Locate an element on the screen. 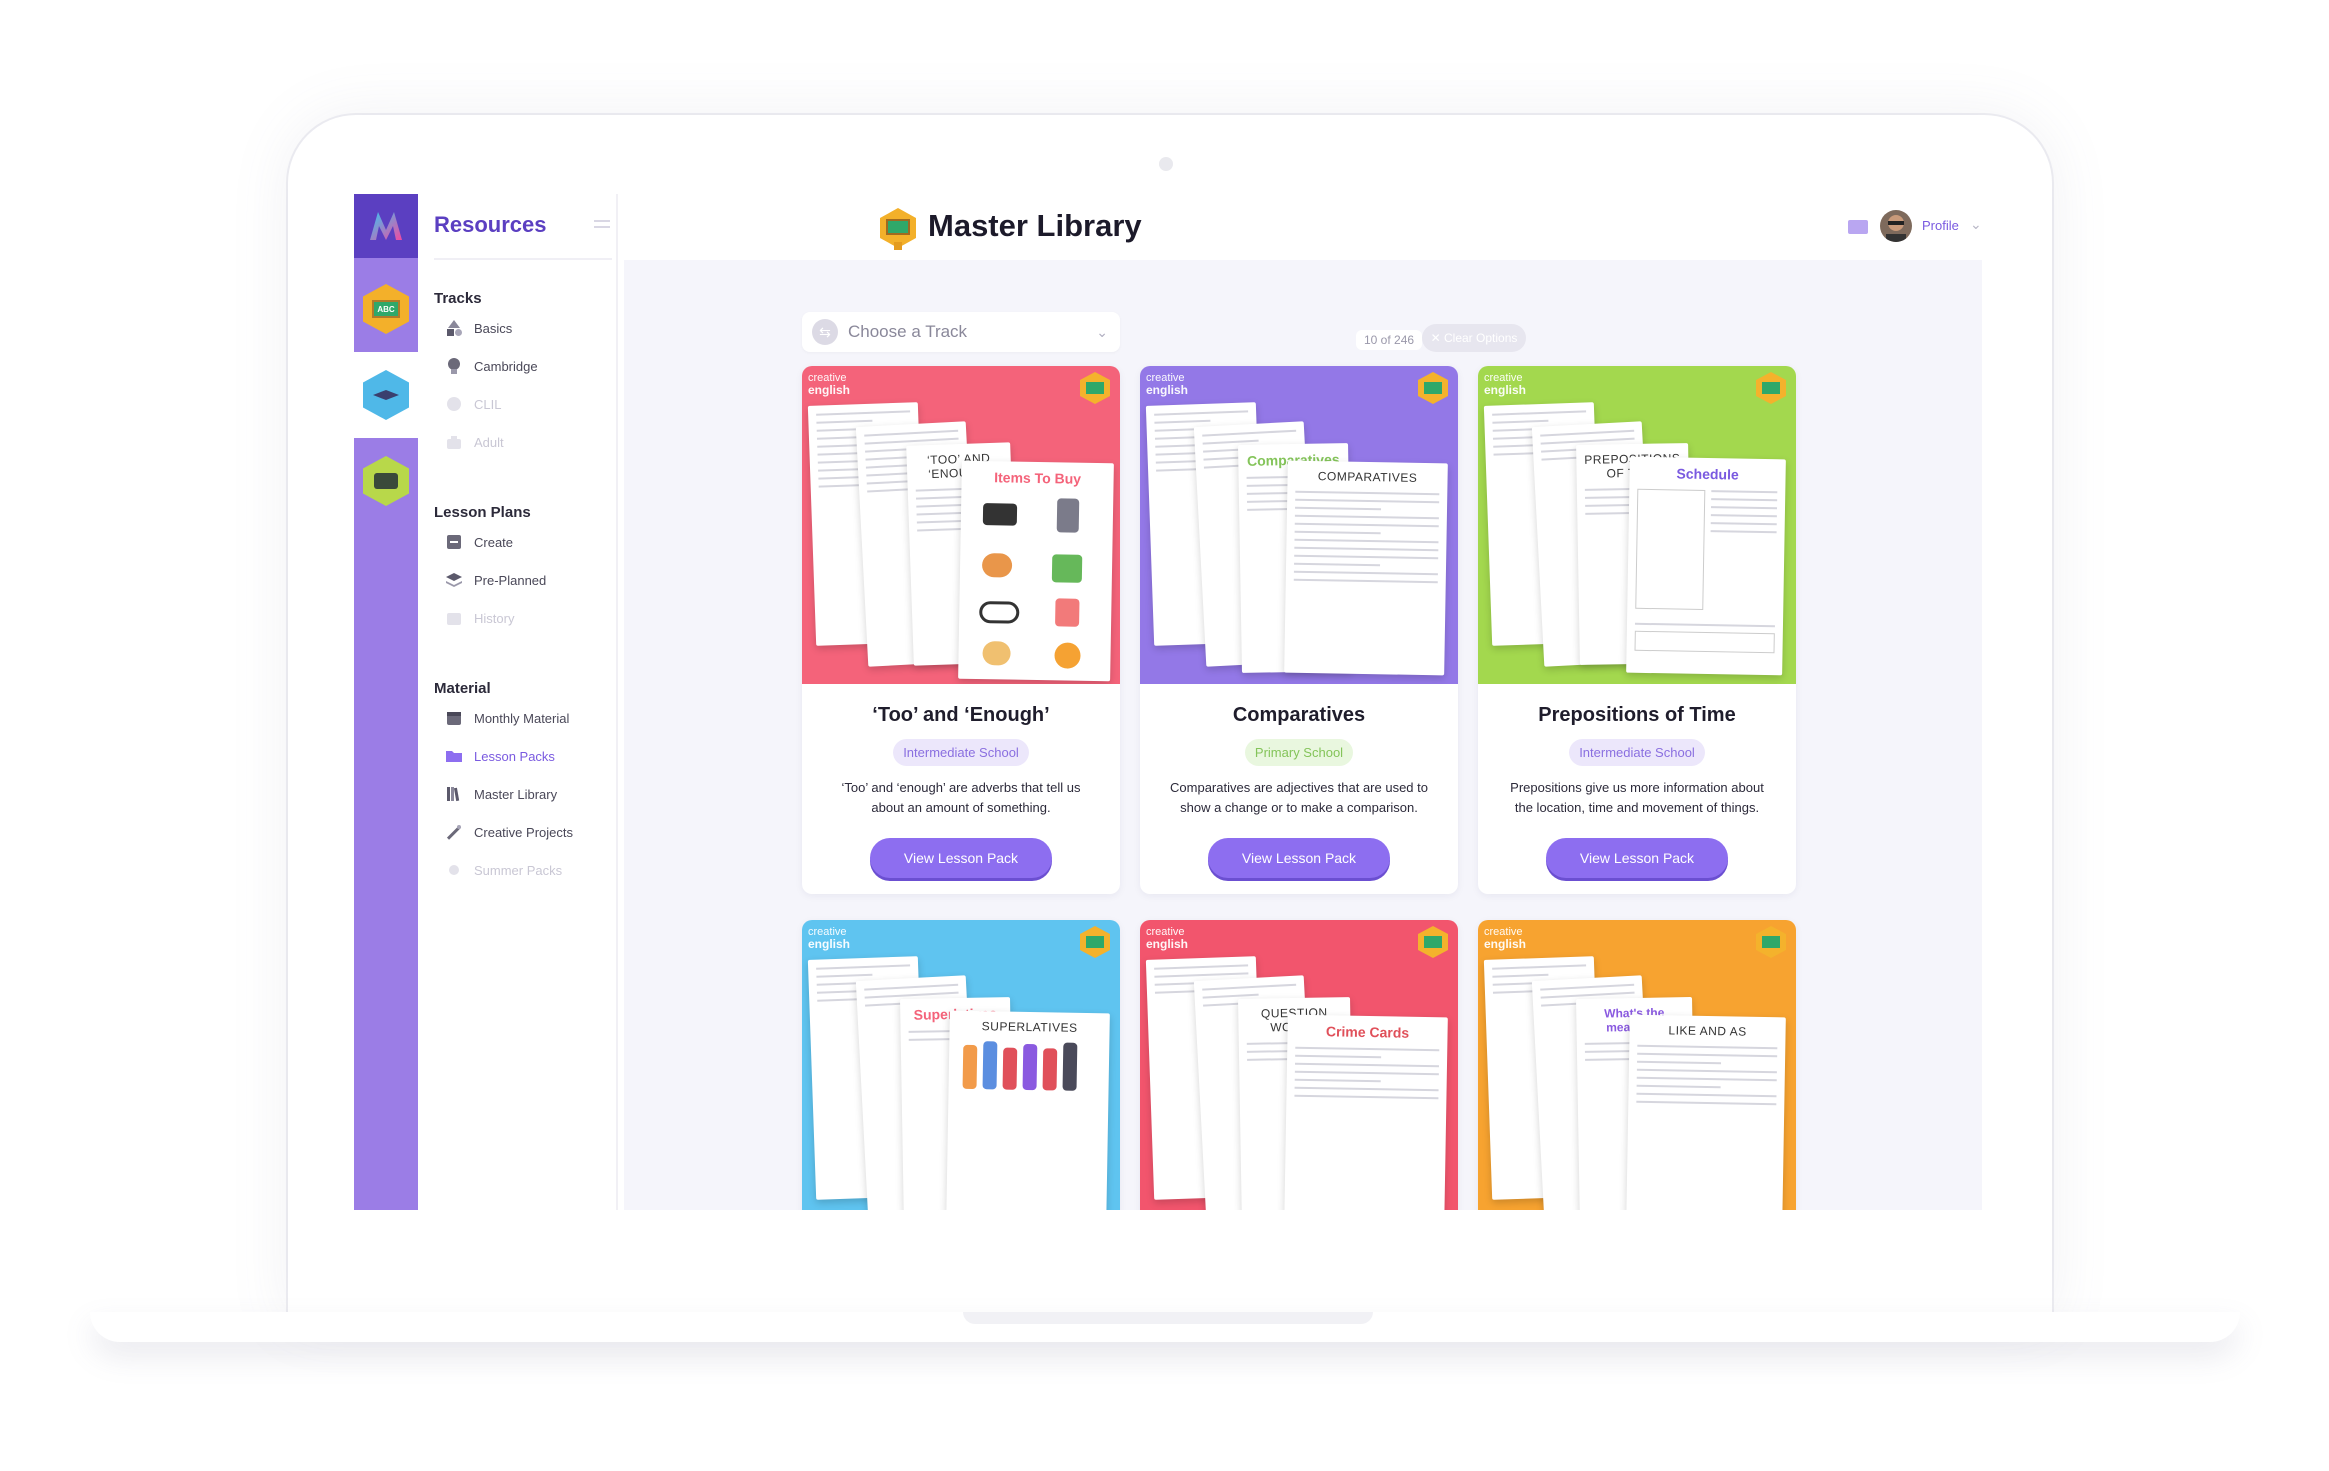 Image resolution: width=2329 pixels, height=1471 pixels. sidebar-item-clil: CLIL is located at coordinates (472, 404).